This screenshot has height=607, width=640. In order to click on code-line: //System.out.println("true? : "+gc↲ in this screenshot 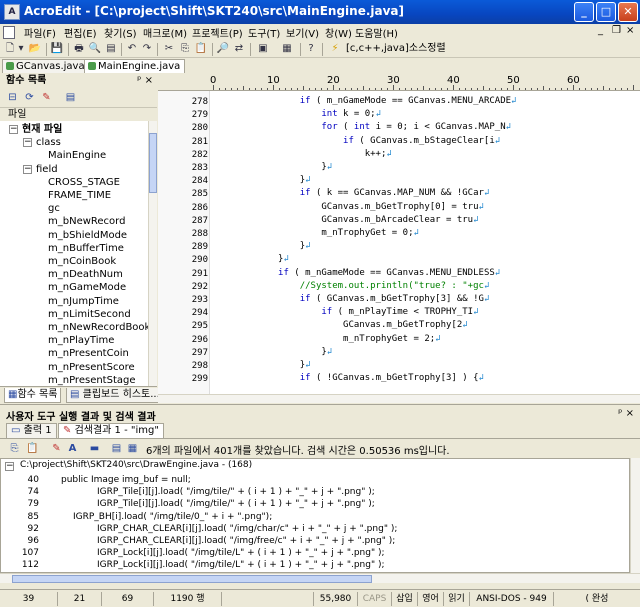, I will do `click(351, 286)`.